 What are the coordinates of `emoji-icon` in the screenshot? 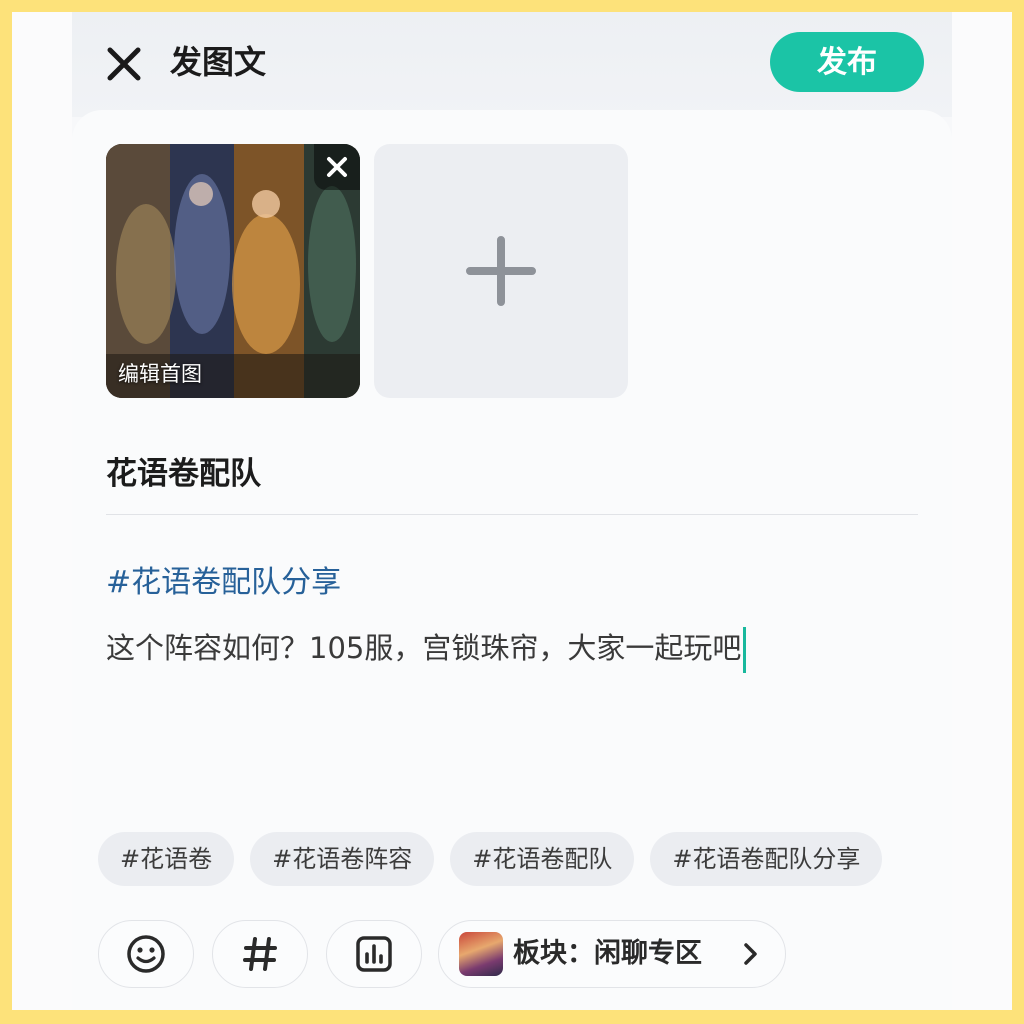 It's located at (146, 954).